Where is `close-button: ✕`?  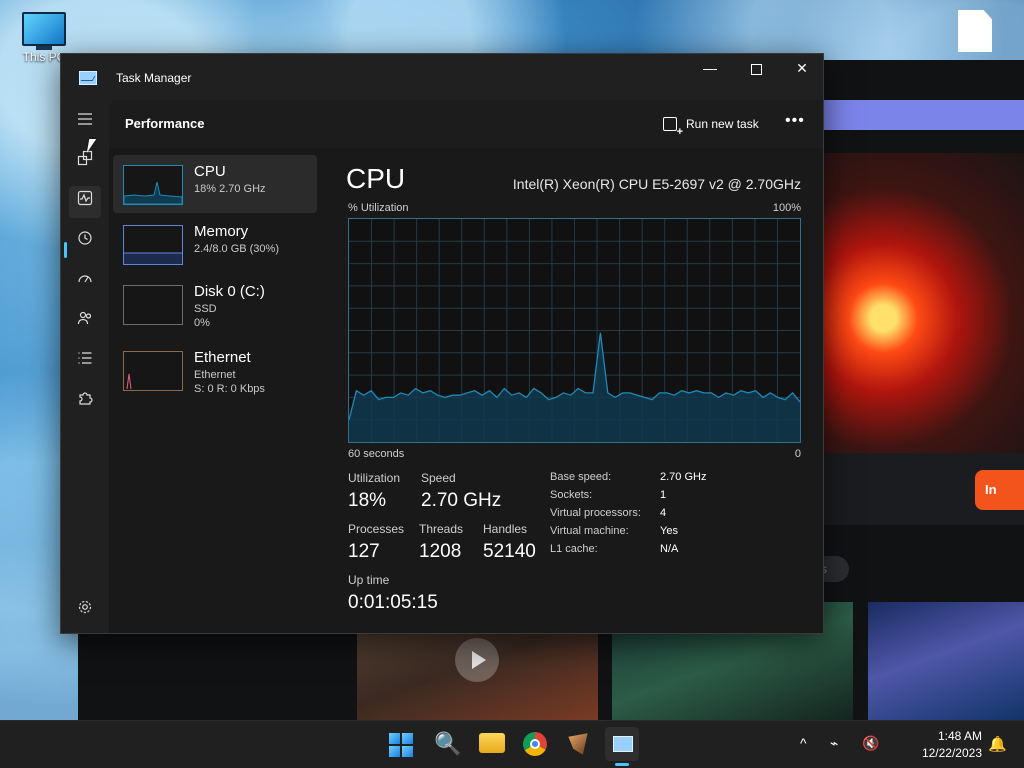
close-button: ✕ is located at coordinates (802, 70).